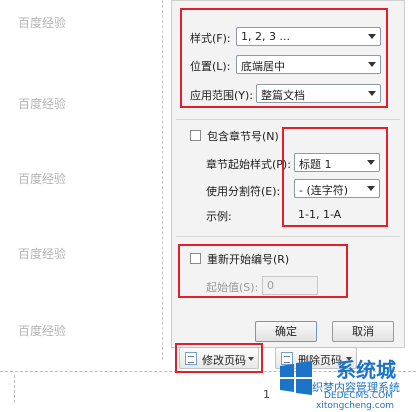  What do you see at coordinates (243, 191) in the screenshot?
I see `separator-label: 使用分割符(E):` at bounding box center [243, 191].